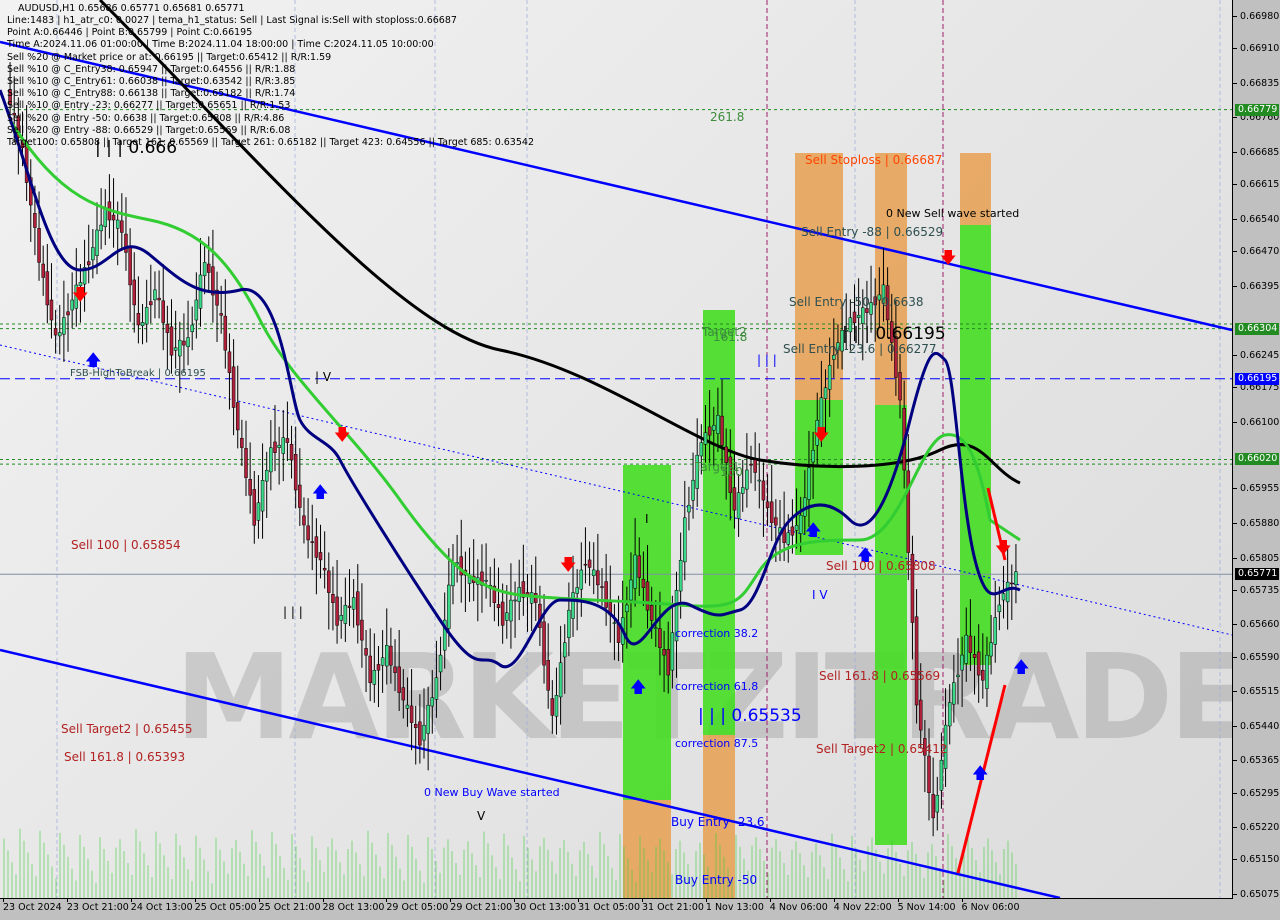  What do you see at coordinates (750, 716) in the screenshot?
I see `wave-label: | | | 0.65535` at bounding box center [750, 716].